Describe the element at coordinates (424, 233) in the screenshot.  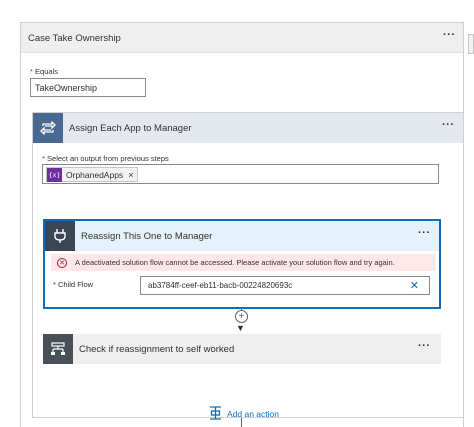
I see `reassign-more-button: ···` at that location.